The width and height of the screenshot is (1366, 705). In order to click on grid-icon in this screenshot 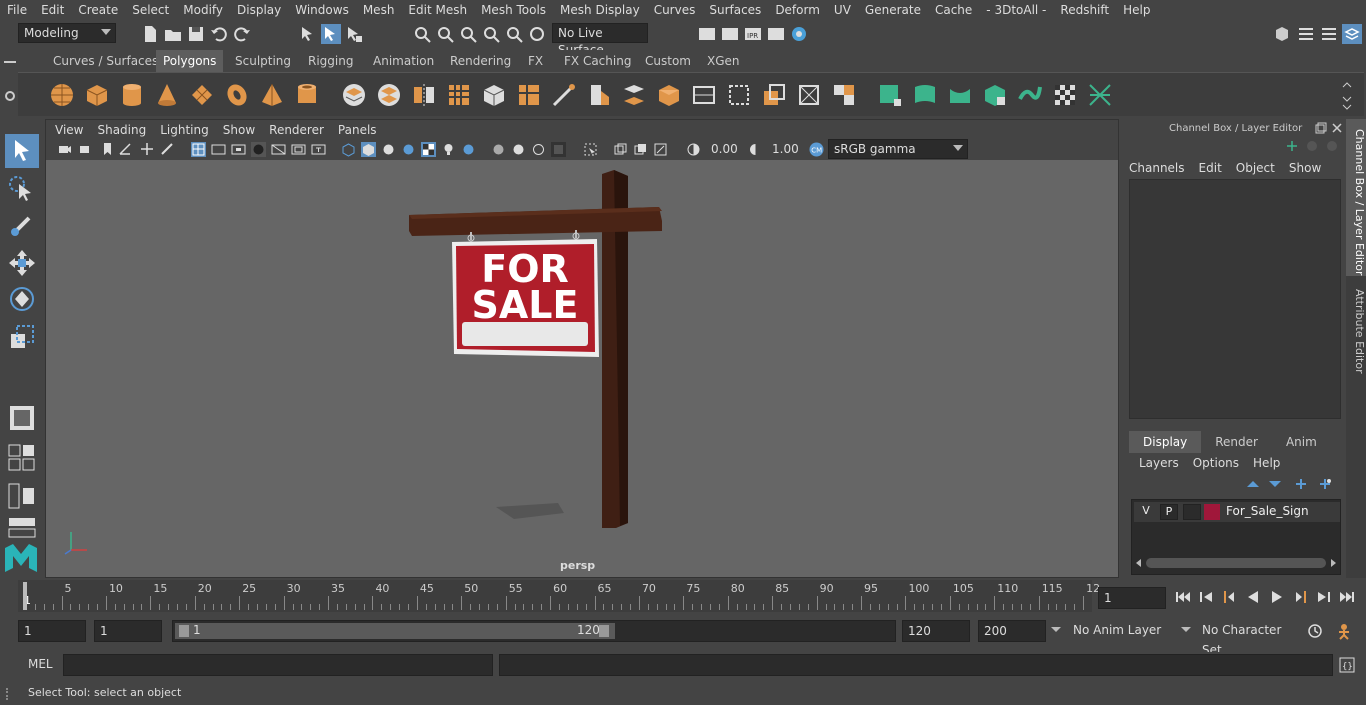, I will do `click(198, 149)`.